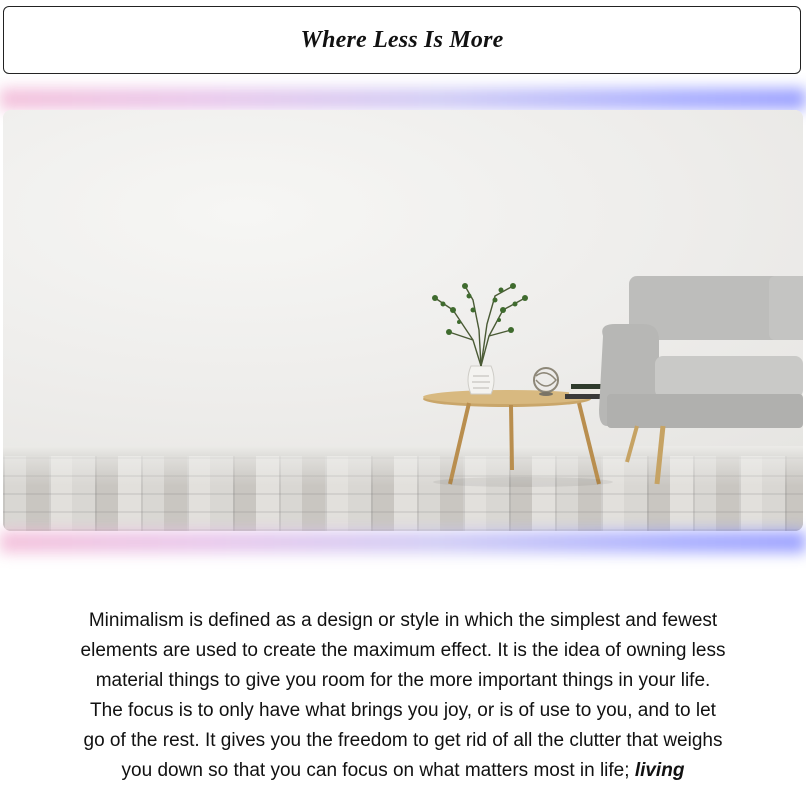 This screenshot has width=806, height=797. I want to click on living-room-illustration, so click(613, 381).